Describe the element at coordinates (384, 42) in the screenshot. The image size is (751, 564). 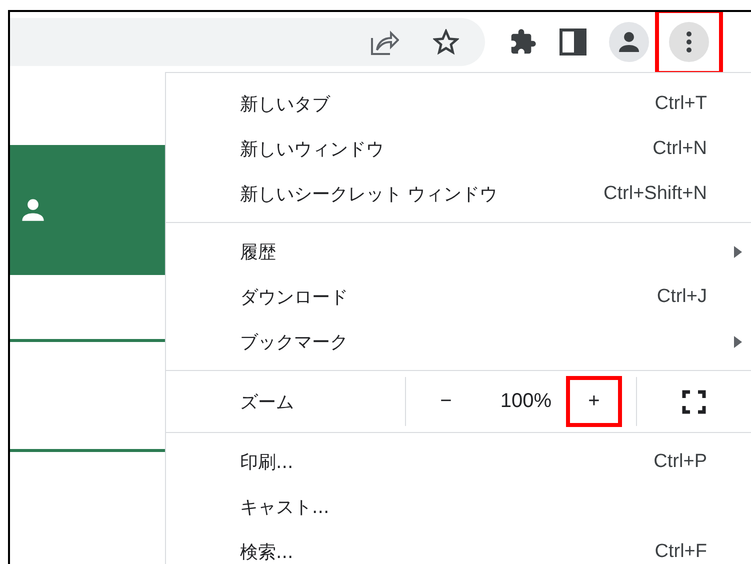
I see `share-icon` at that location.